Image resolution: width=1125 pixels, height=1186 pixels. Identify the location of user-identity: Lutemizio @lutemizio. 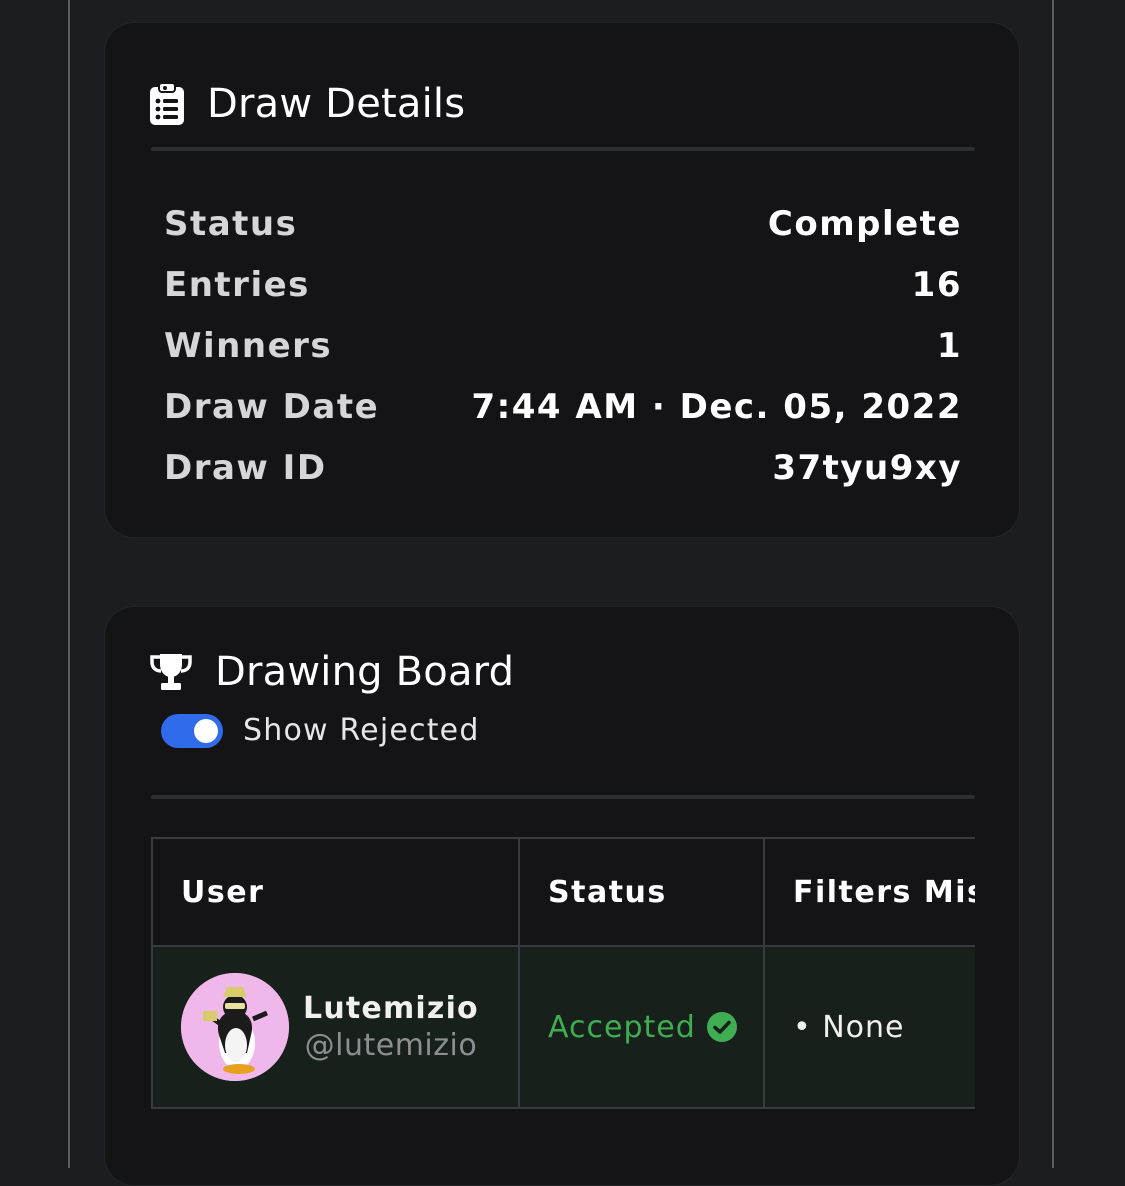
(391, 1027).